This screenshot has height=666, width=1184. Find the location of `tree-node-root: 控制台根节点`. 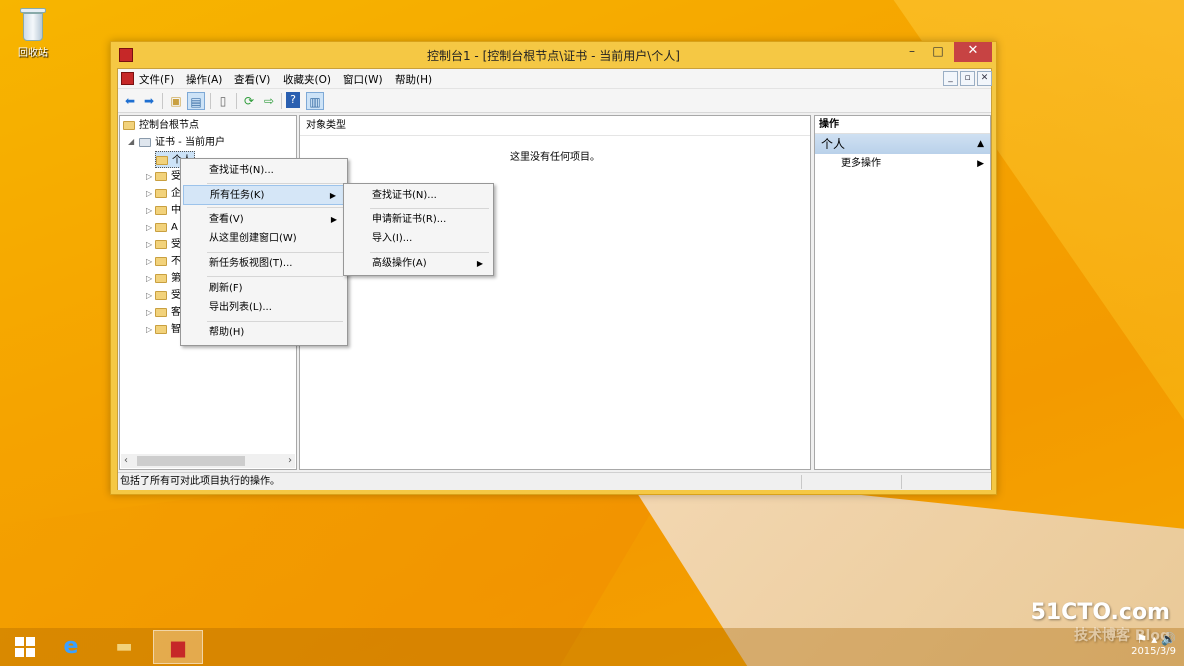

tree-node-root: 控制台根节点 is located at coordinates (161, 125).